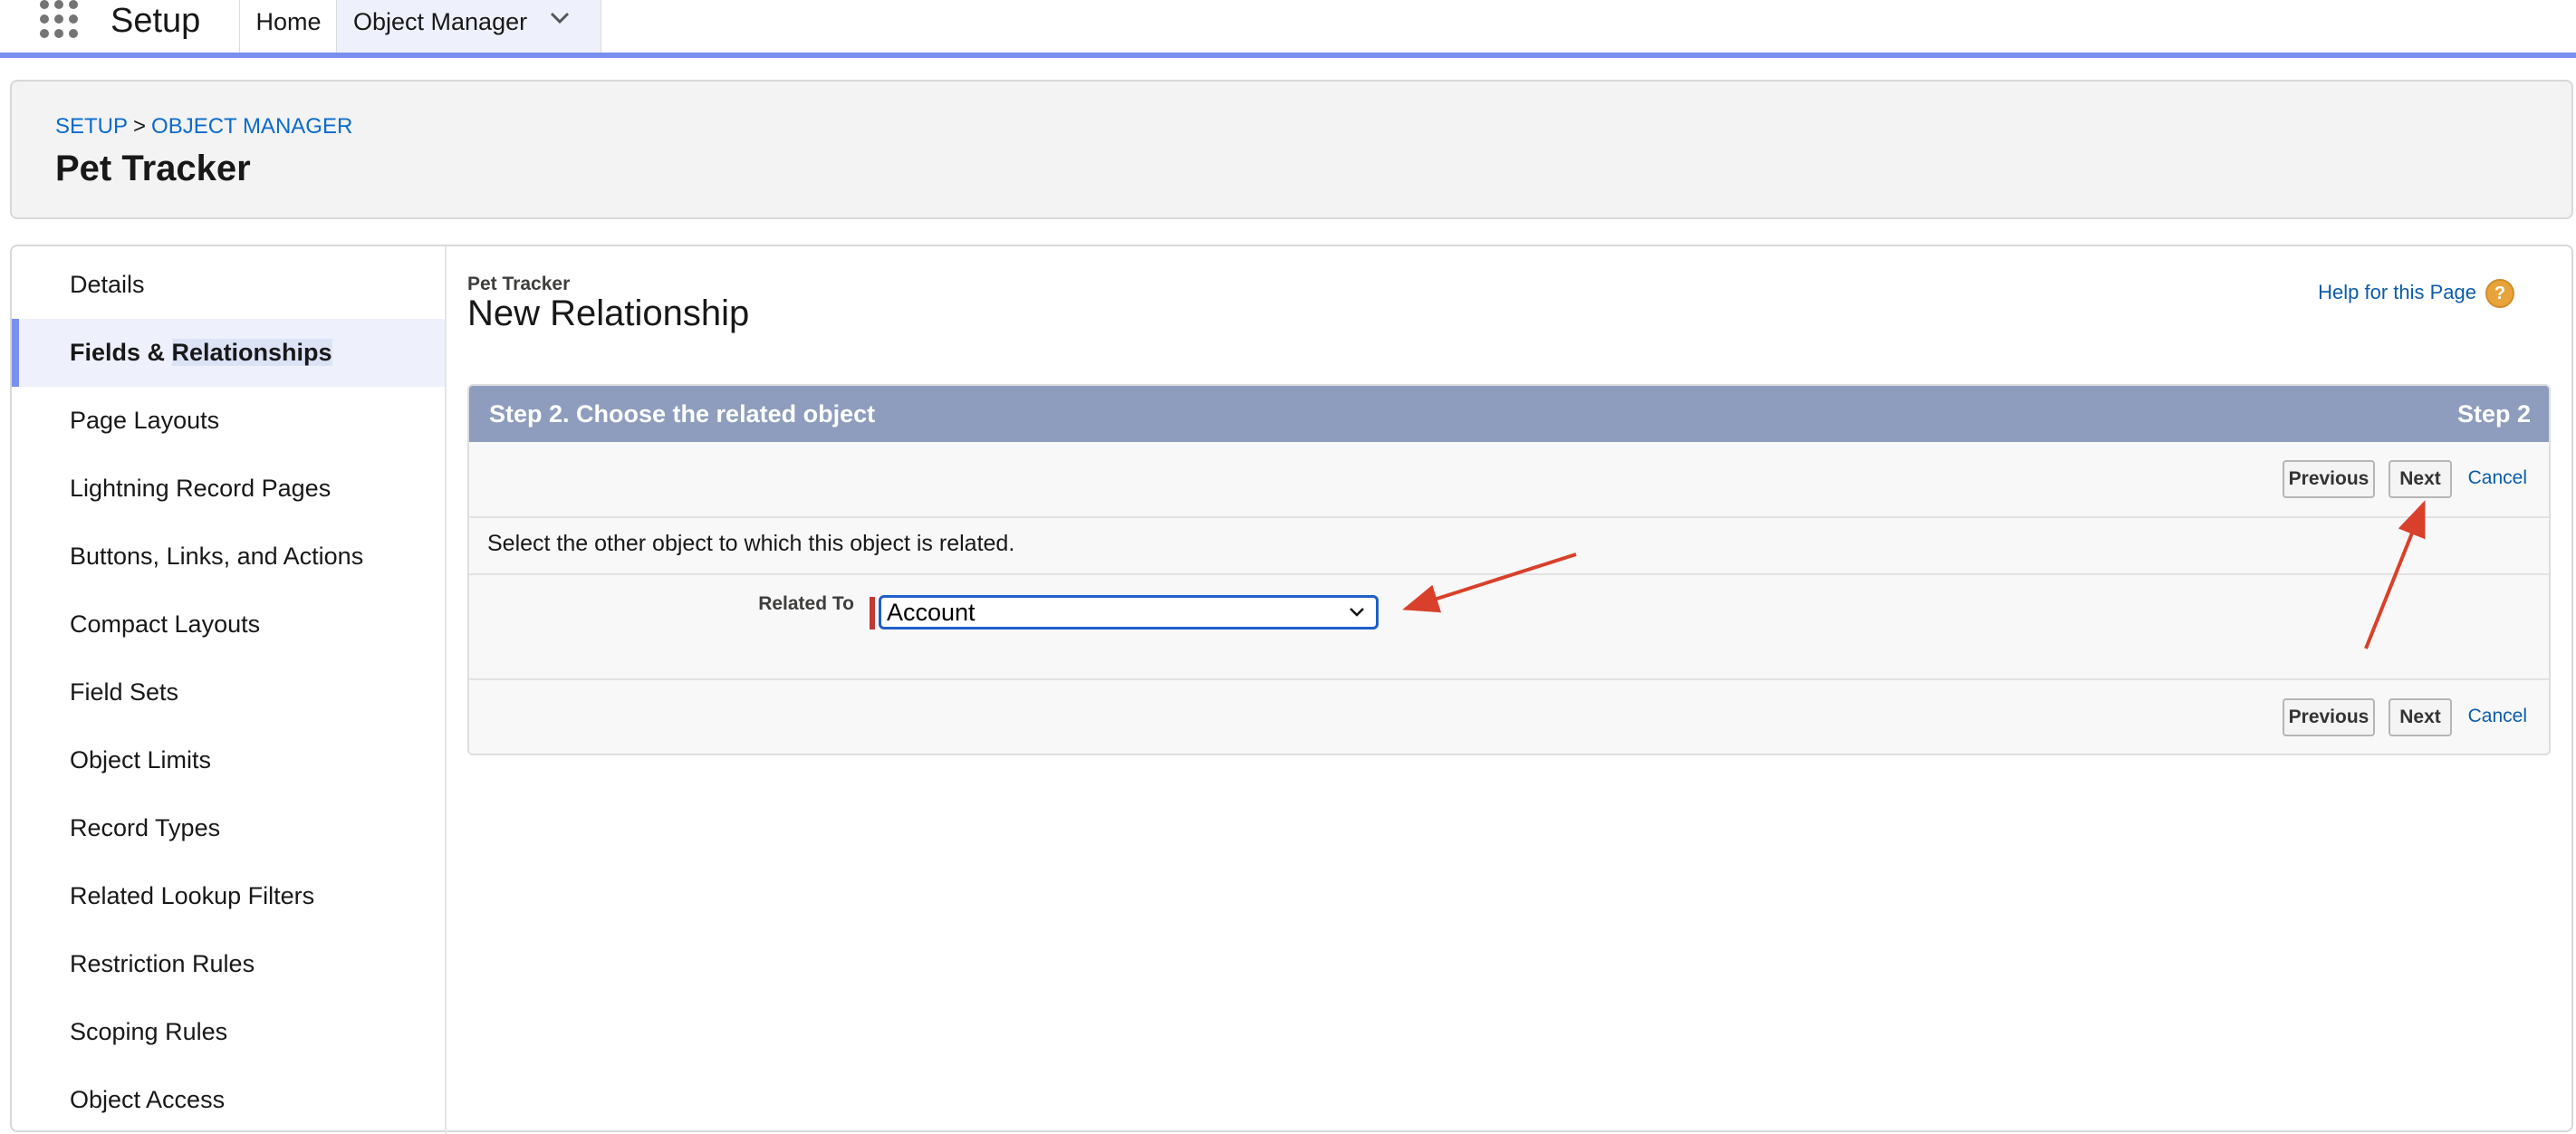 Image resolution: width=2576 pixels, height=1134 pixels. I want to click on button-row-top: Previous Next Cancel, so click(1509, 480).